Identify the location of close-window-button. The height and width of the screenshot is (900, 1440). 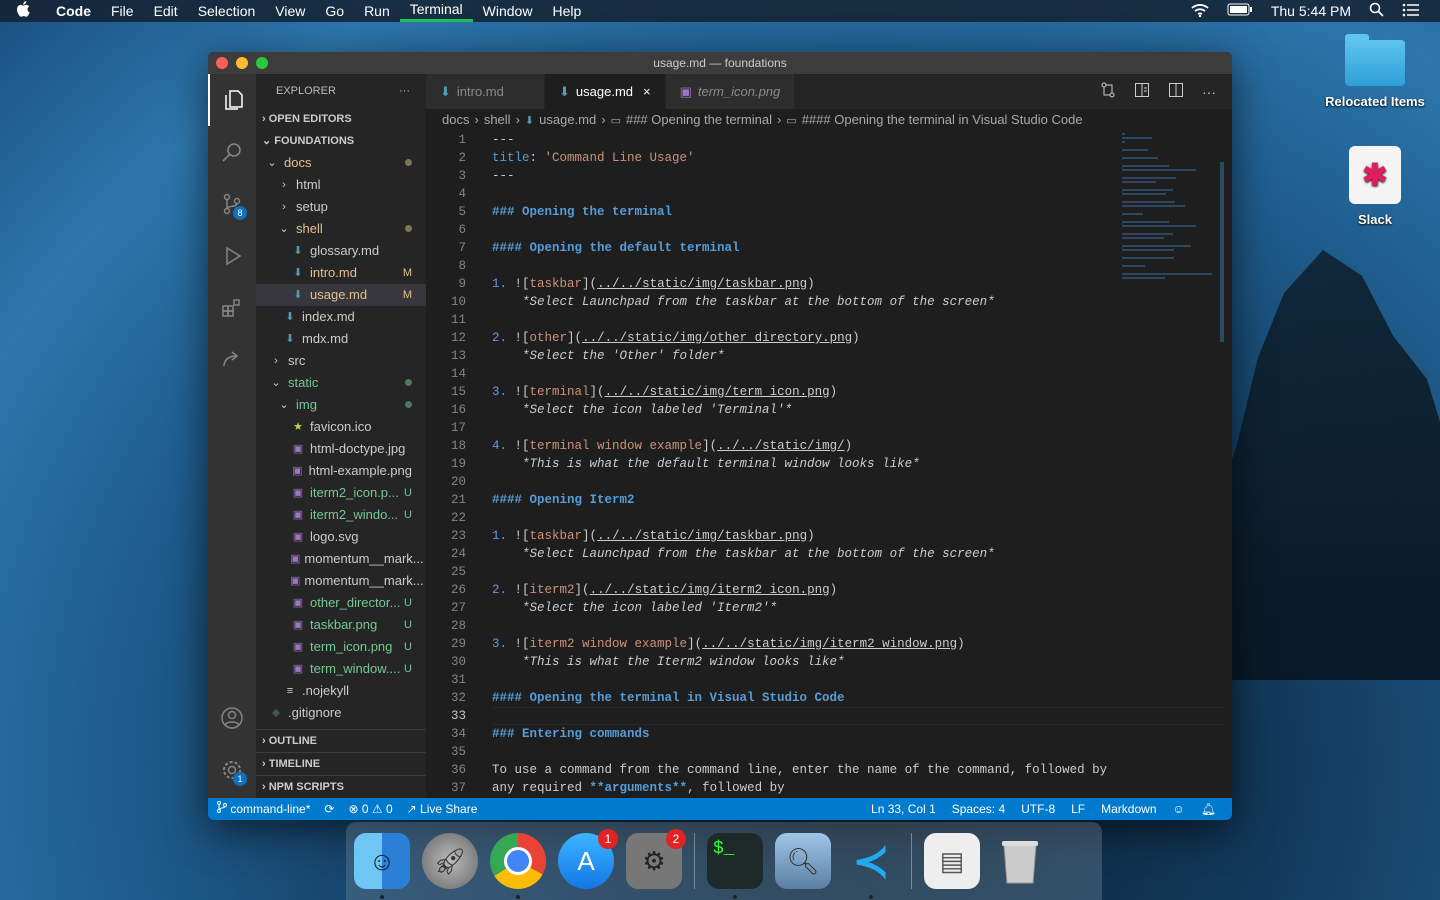
(222, 63).